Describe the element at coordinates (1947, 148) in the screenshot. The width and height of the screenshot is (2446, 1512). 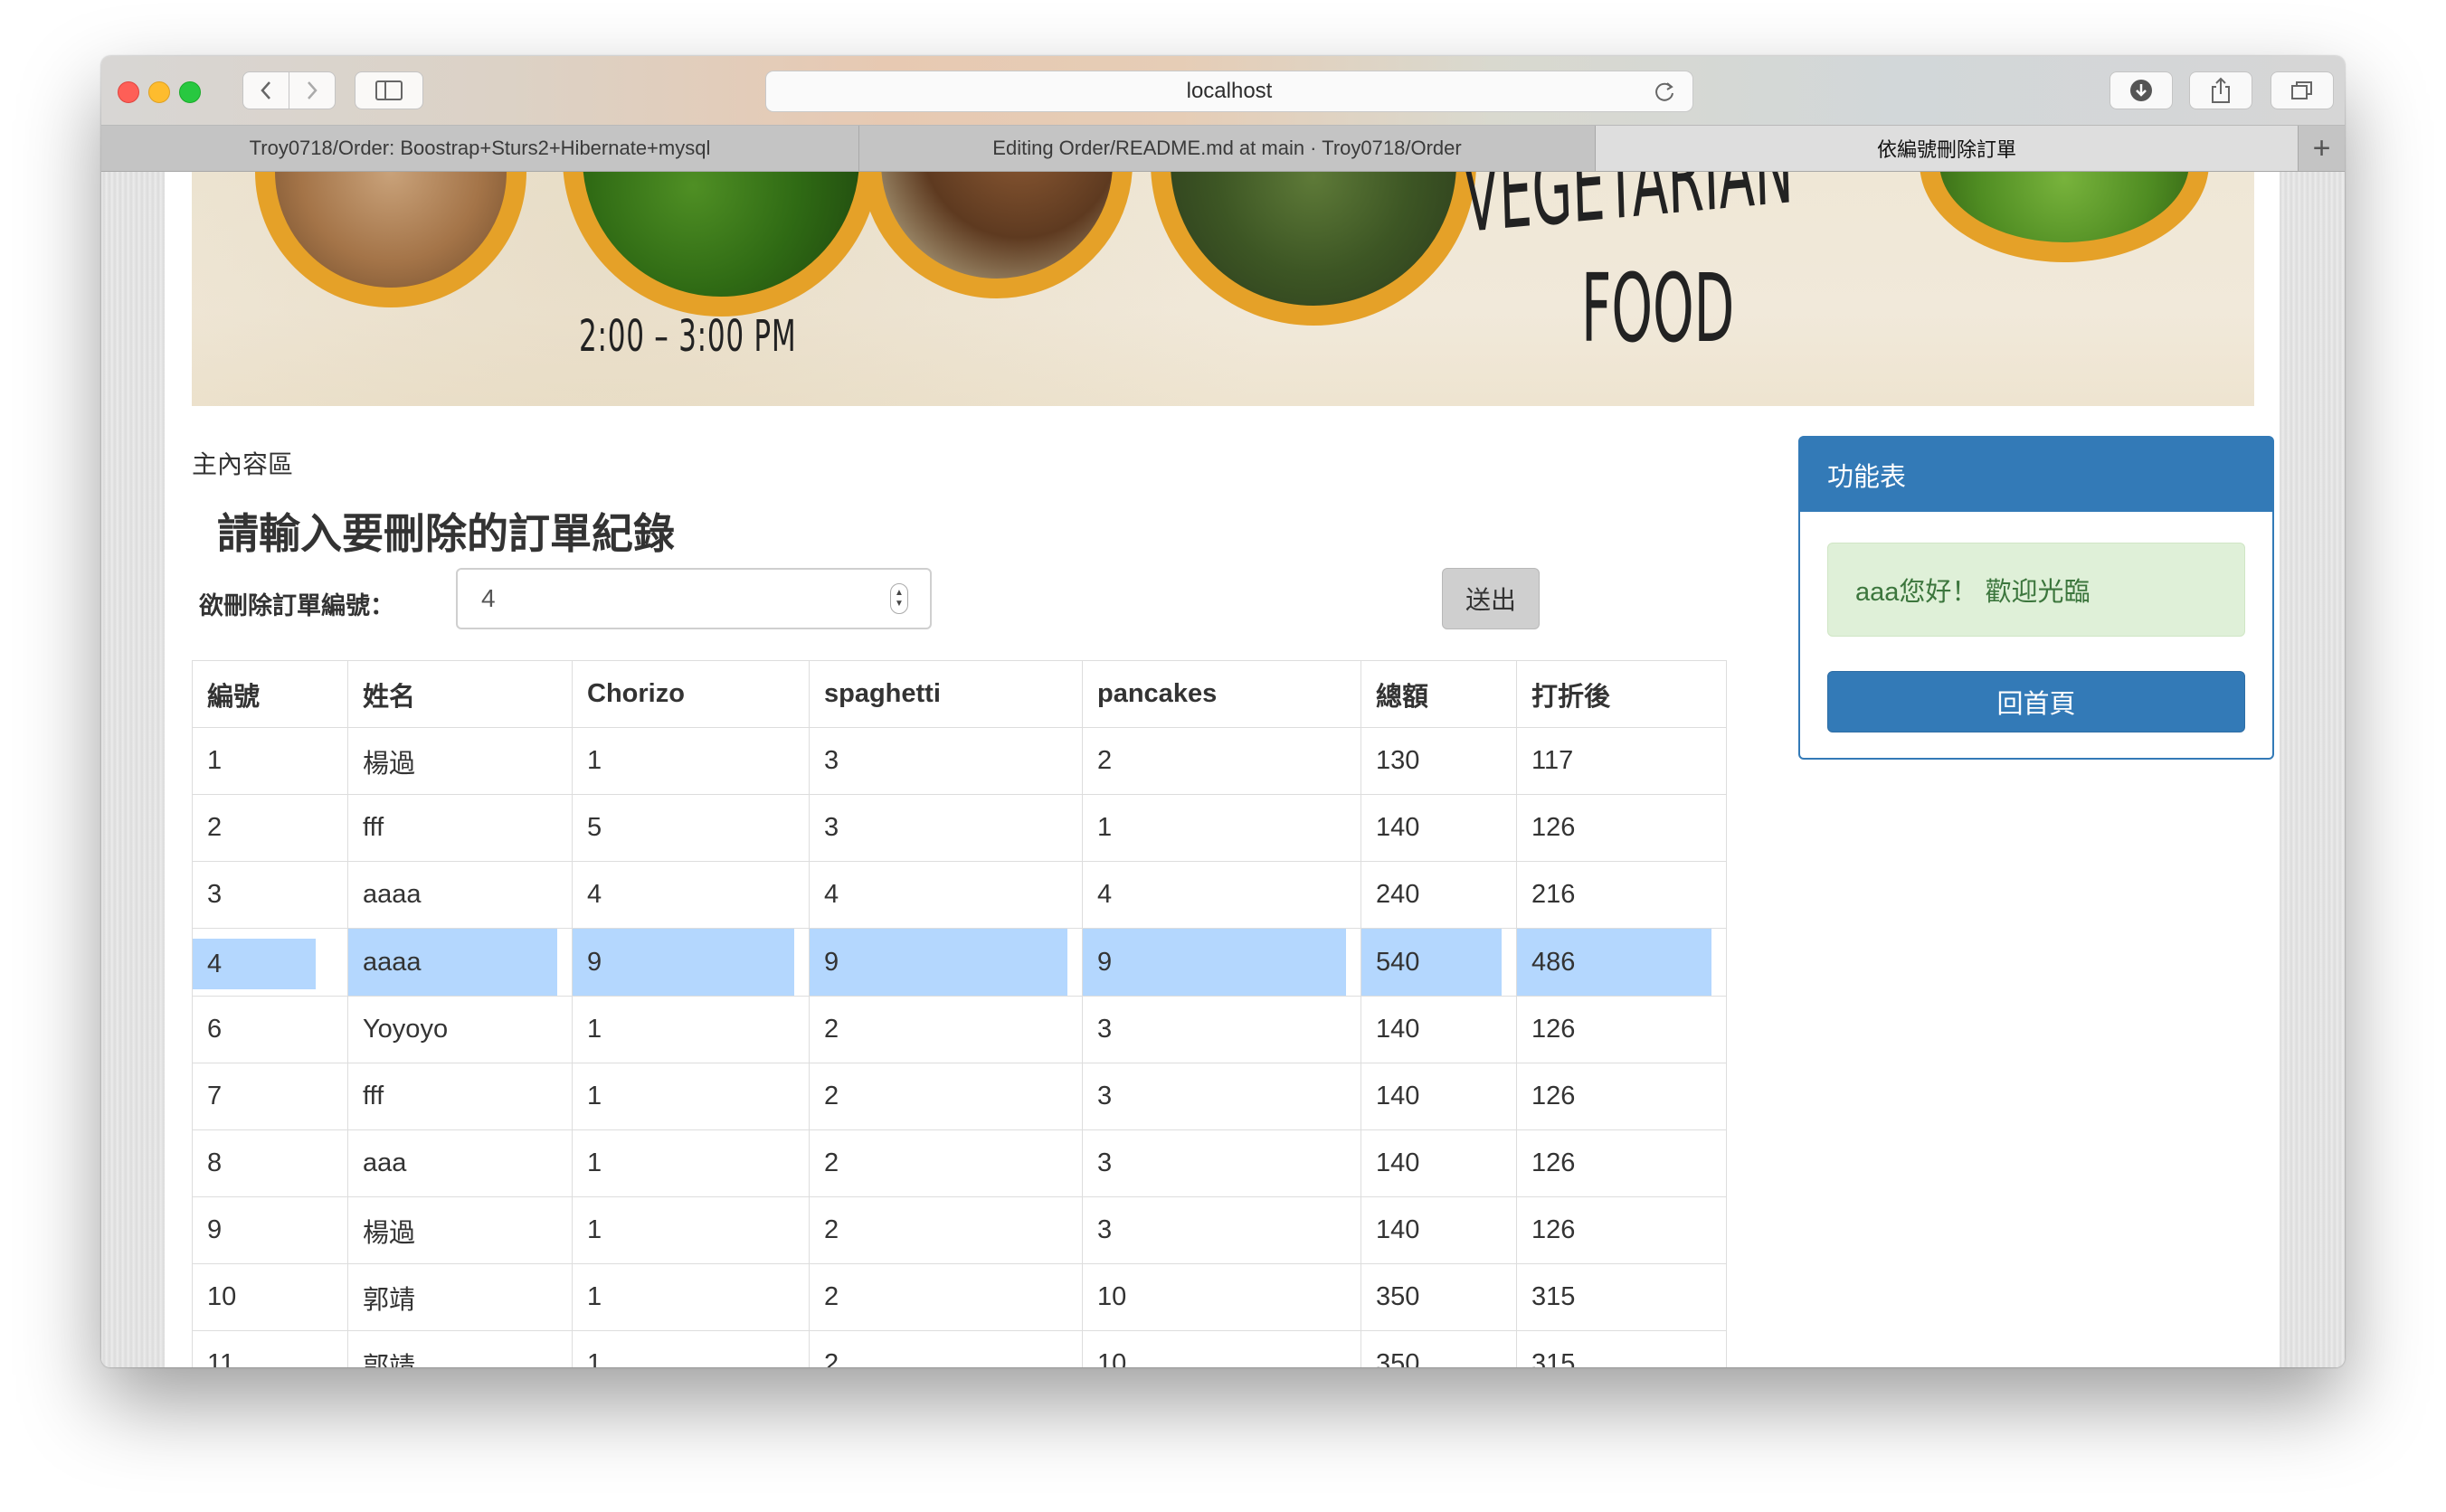
I see `tab-delete-order: 依編號刪除訂單` at that location.